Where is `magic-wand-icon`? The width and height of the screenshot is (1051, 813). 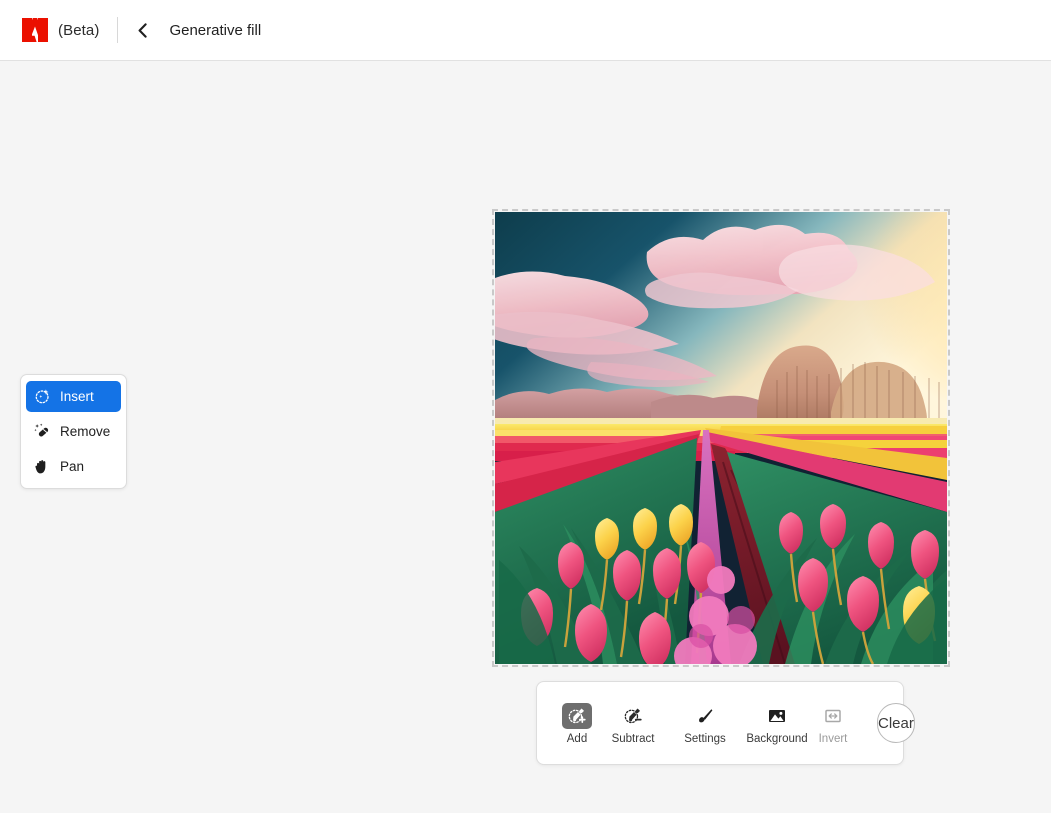 magic-wand-icon is located at coordinates (42, 432).